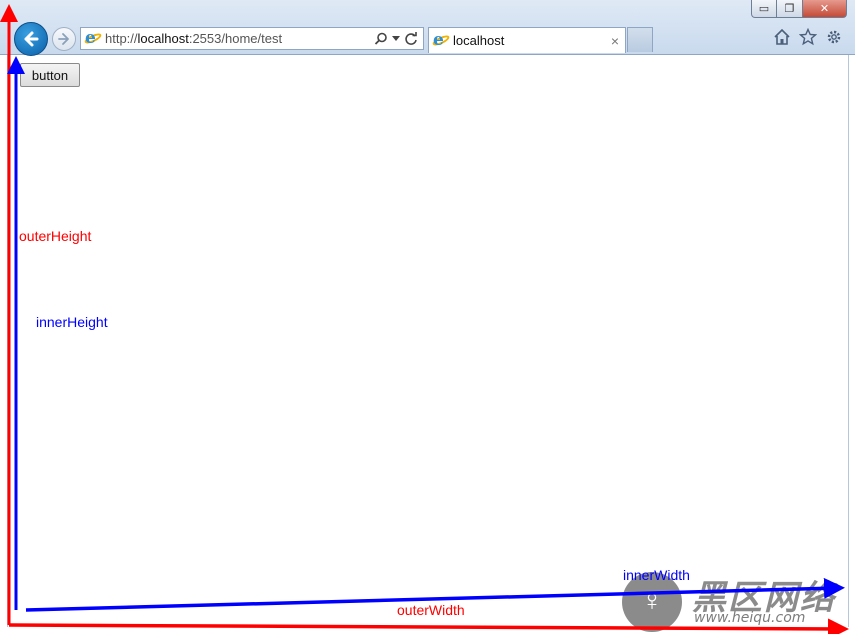 This screenshot has height=634, width=855. What do you see at coordinates (750, 618) in the screenshot?
I see `watermark-url: www.heiqu.com` at bounding box center [750, 618].